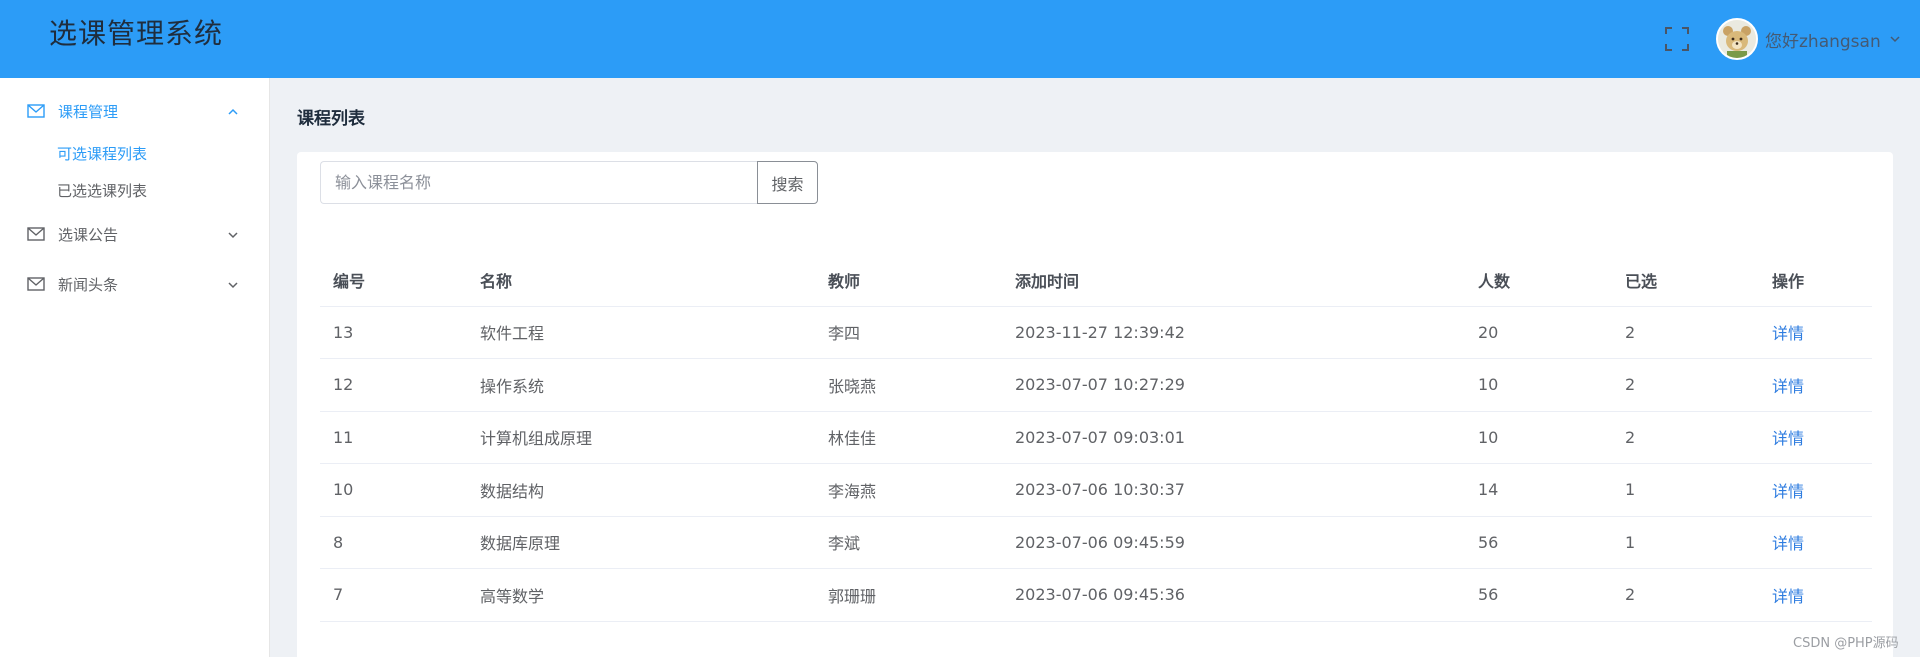 This screenshot has width=1920, height=657. What do you see at coordinates (641, 490) in the screenshot?
I see `cell-name: 数据结构` at bounding box center [641, 490].